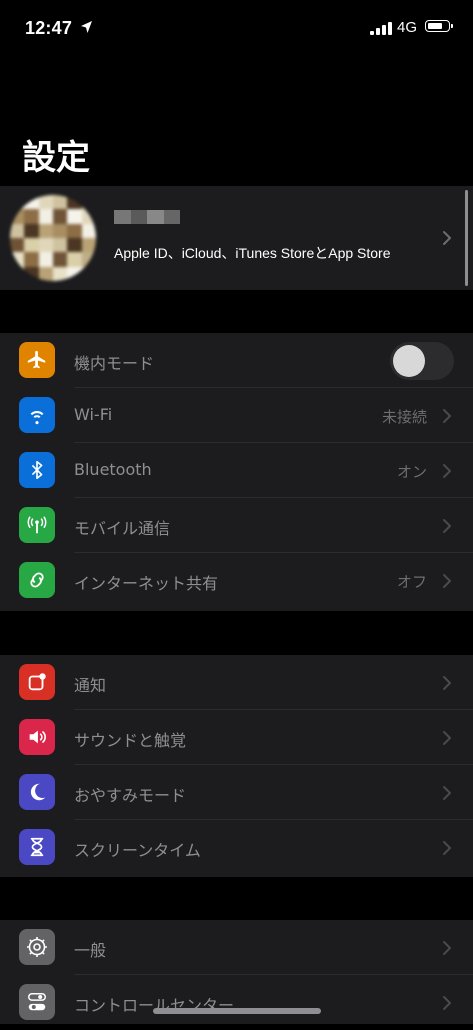 This screenshot has width=473, height=1030. What do you see at coordinates (411, 582) in the screenshot?
I see `hotspot-status: オフ` at bounding box center [411, 582].